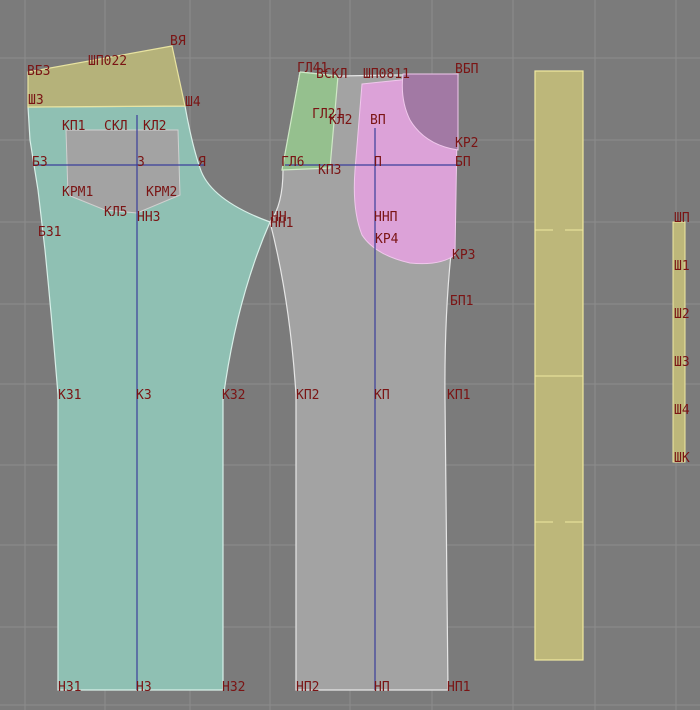  Describe the element at coordinates (307, 687) in the screenshot. I see `label-front-13: НП2` at that location.